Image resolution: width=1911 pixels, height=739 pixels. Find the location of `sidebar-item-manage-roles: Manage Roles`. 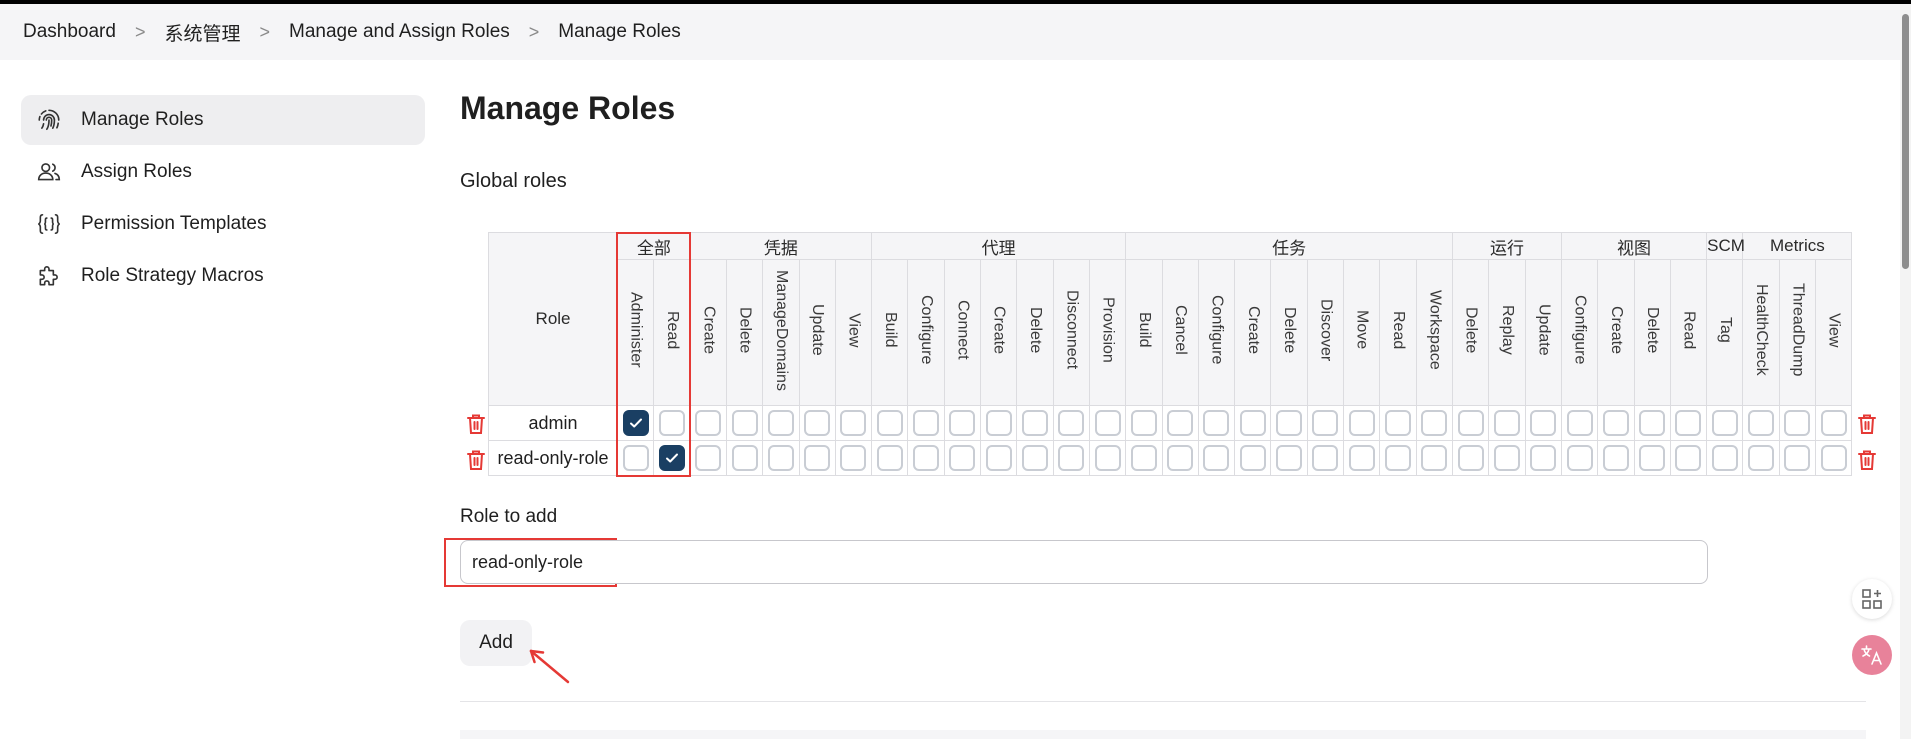

sidebar-item-manage-roles: Manage Roles is located at coordinates (223, 120).